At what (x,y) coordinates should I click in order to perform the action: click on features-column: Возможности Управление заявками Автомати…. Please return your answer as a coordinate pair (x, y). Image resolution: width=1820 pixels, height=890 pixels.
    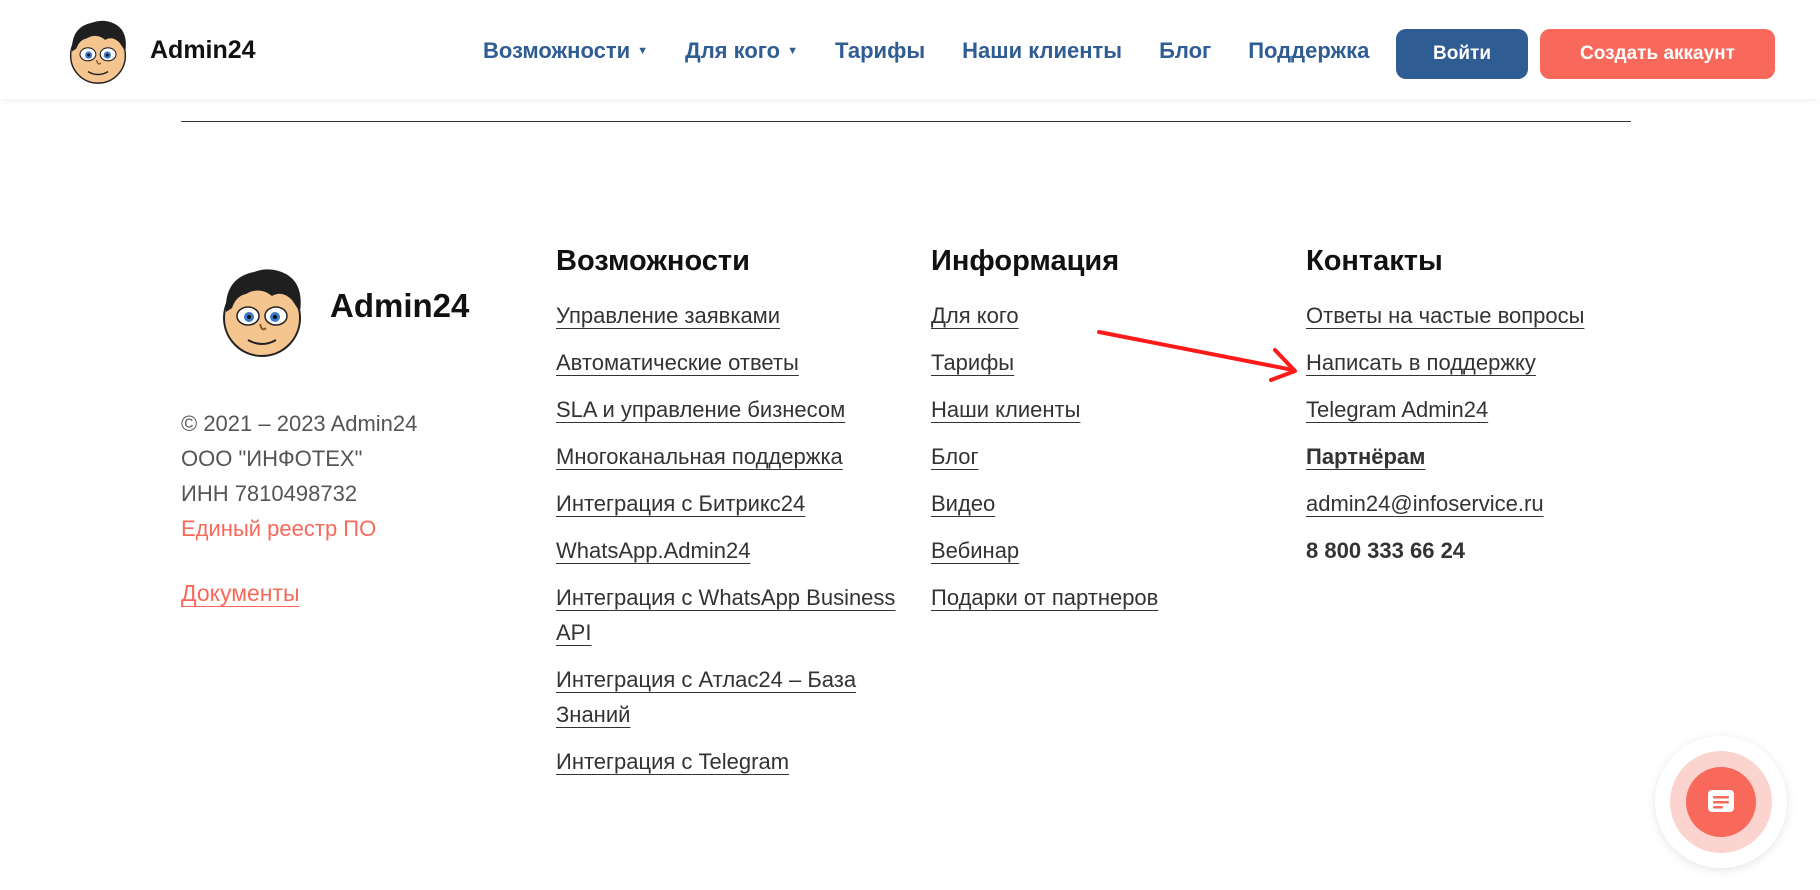
    Looking at the image, I should click on (726, 518).